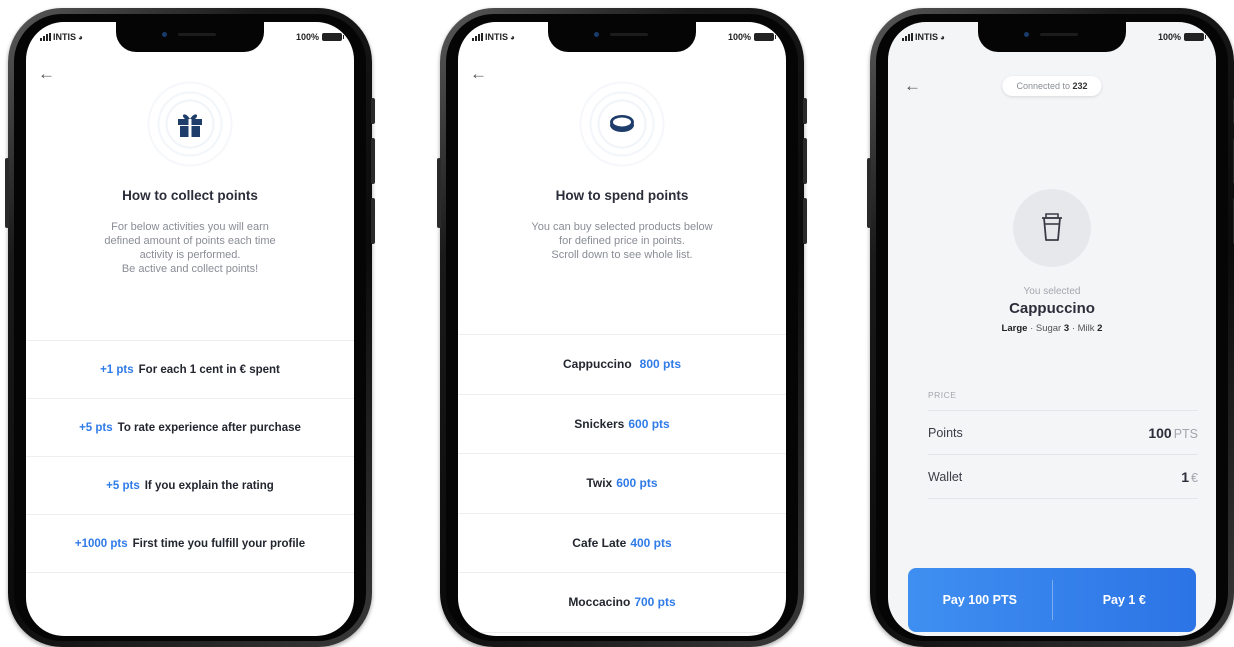 The height and width of the screenshot is (647, 1234). I want to click on list-item: Cappuccino 800 pts, so click(622, 365).